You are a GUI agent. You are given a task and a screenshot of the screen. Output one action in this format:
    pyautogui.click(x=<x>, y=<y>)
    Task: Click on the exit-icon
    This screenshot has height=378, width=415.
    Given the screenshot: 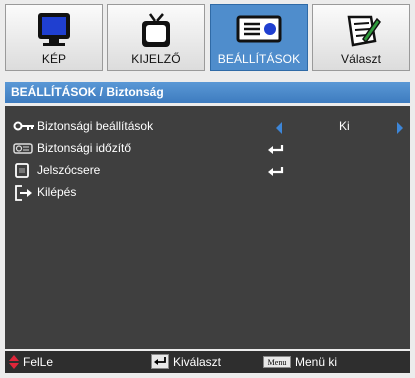 What is the action you would take?
    pyautogui.click(x=24, y=194)
    